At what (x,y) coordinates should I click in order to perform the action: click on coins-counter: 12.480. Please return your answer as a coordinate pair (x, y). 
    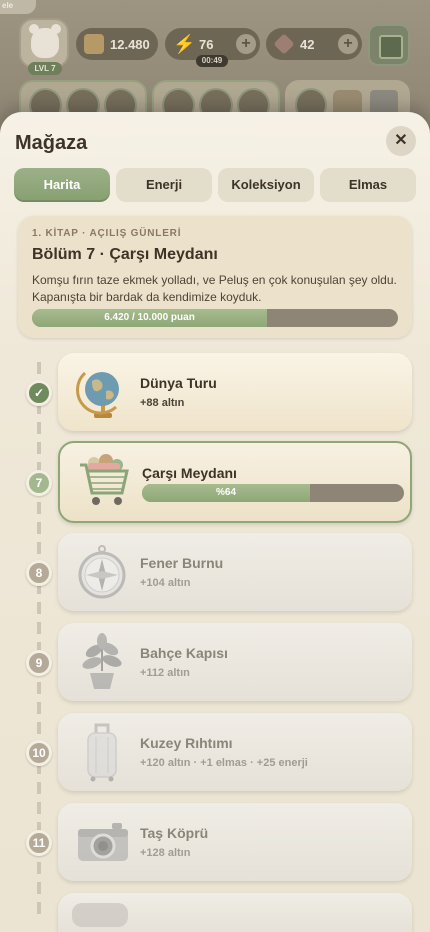
    Looking at the image, I should click on (117, 44).